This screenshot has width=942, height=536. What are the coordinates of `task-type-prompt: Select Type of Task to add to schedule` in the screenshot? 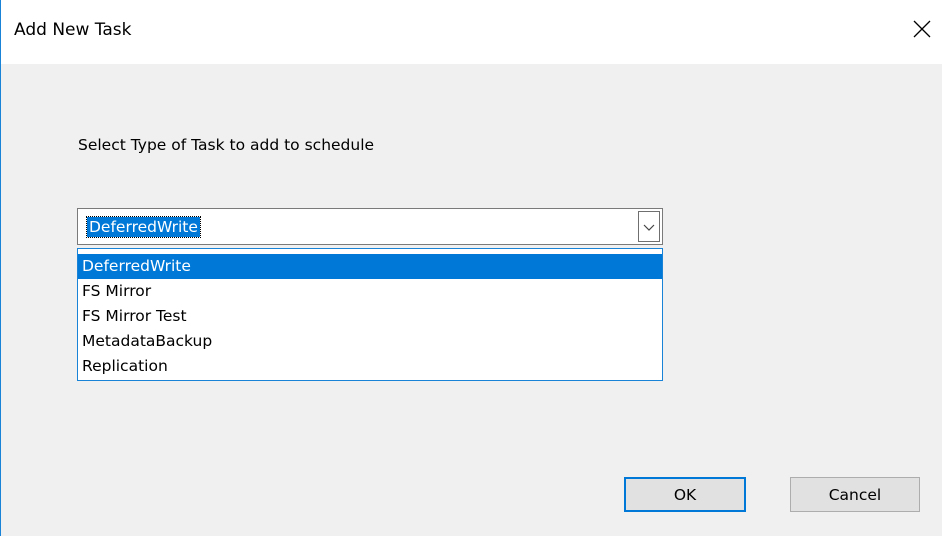 It's located at (226, 145).